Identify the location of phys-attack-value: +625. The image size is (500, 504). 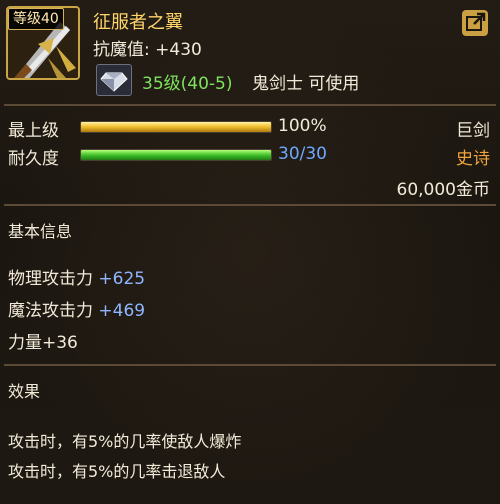
(122, 279).